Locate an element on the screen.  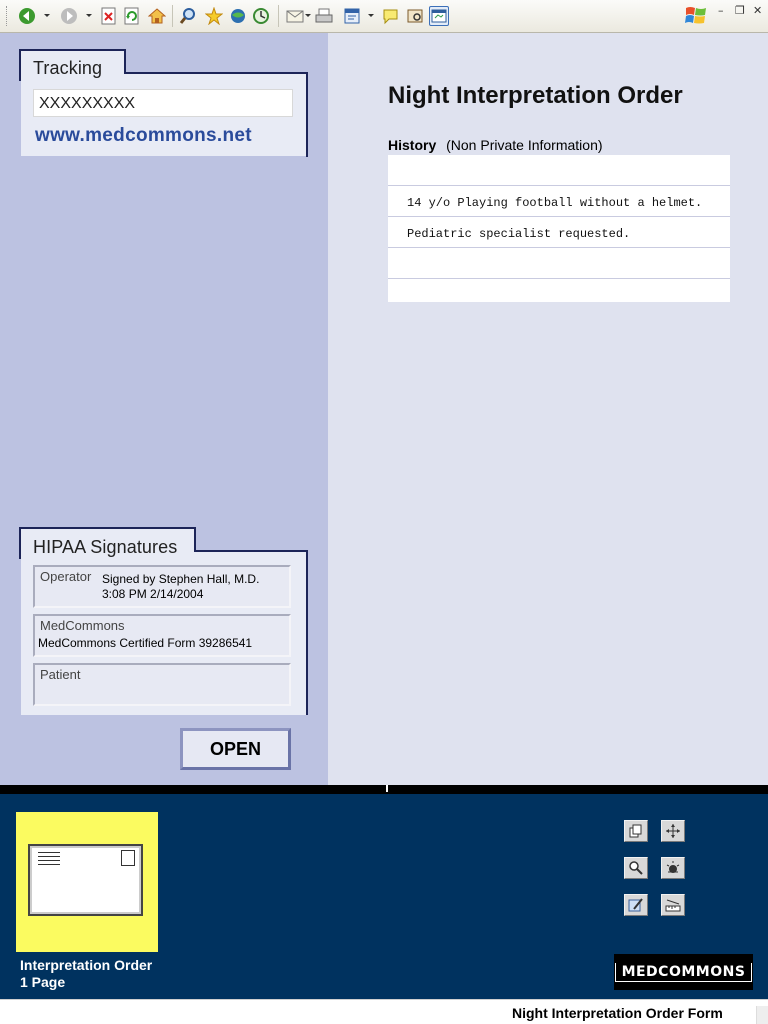
open-button: OPEN is located at coordinates (235, 749).